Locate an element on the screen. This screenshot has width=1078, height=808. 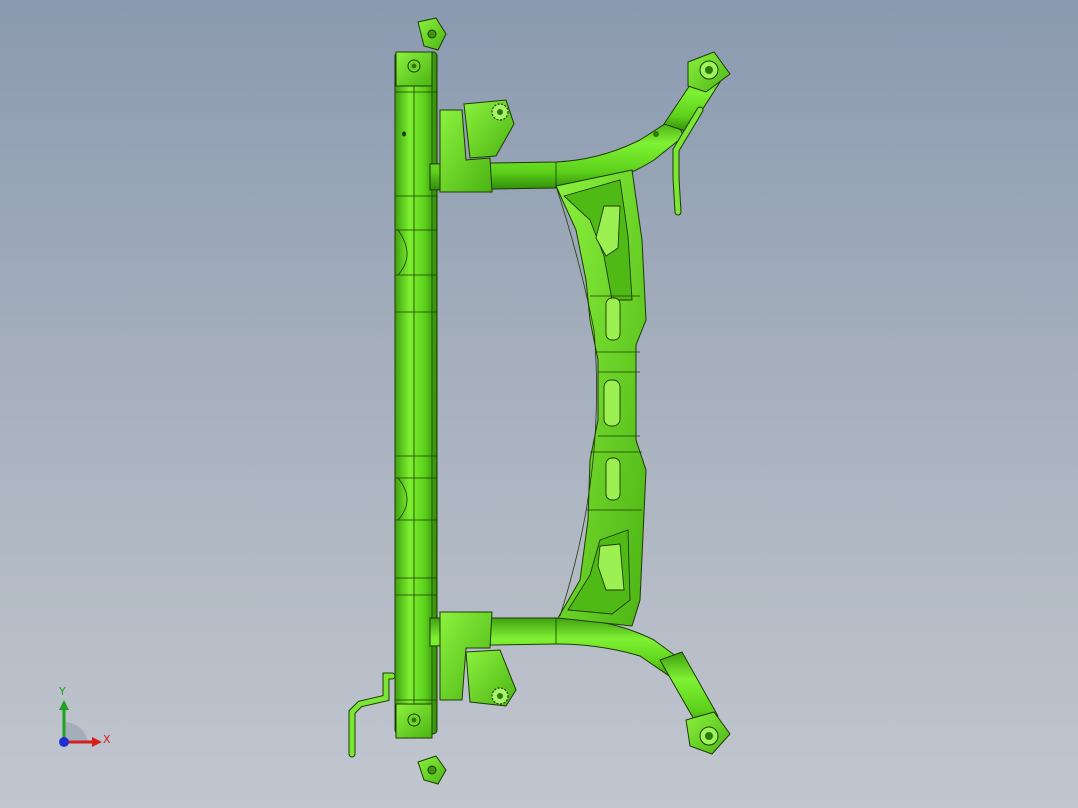
coordinate-triad: Y X is located at coordinates (85, 721).